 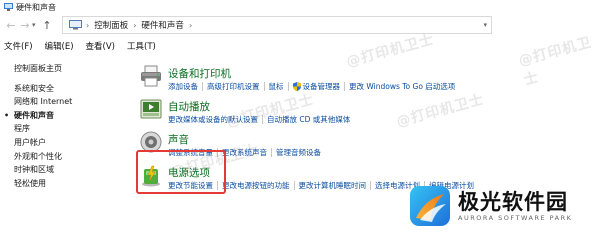 I want to click on brand-logo: 极光软件园 AURORA SOFTWARE PARK, so click(x=502, y=206).